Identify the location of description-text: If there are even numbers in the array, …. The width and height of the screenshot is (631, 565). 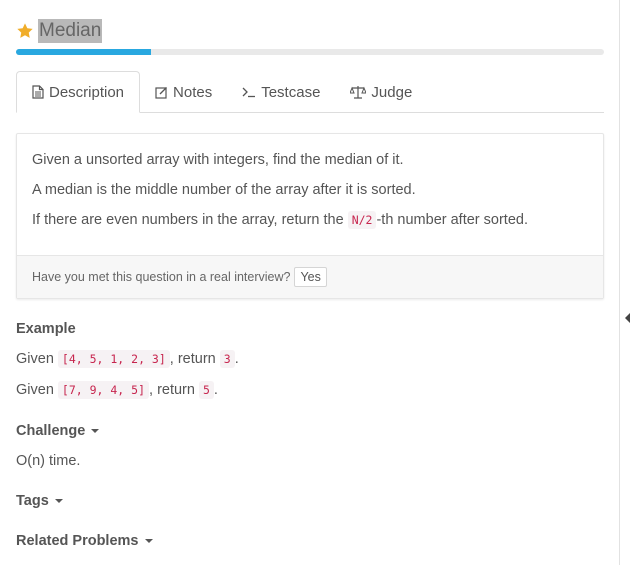
(310, 220).